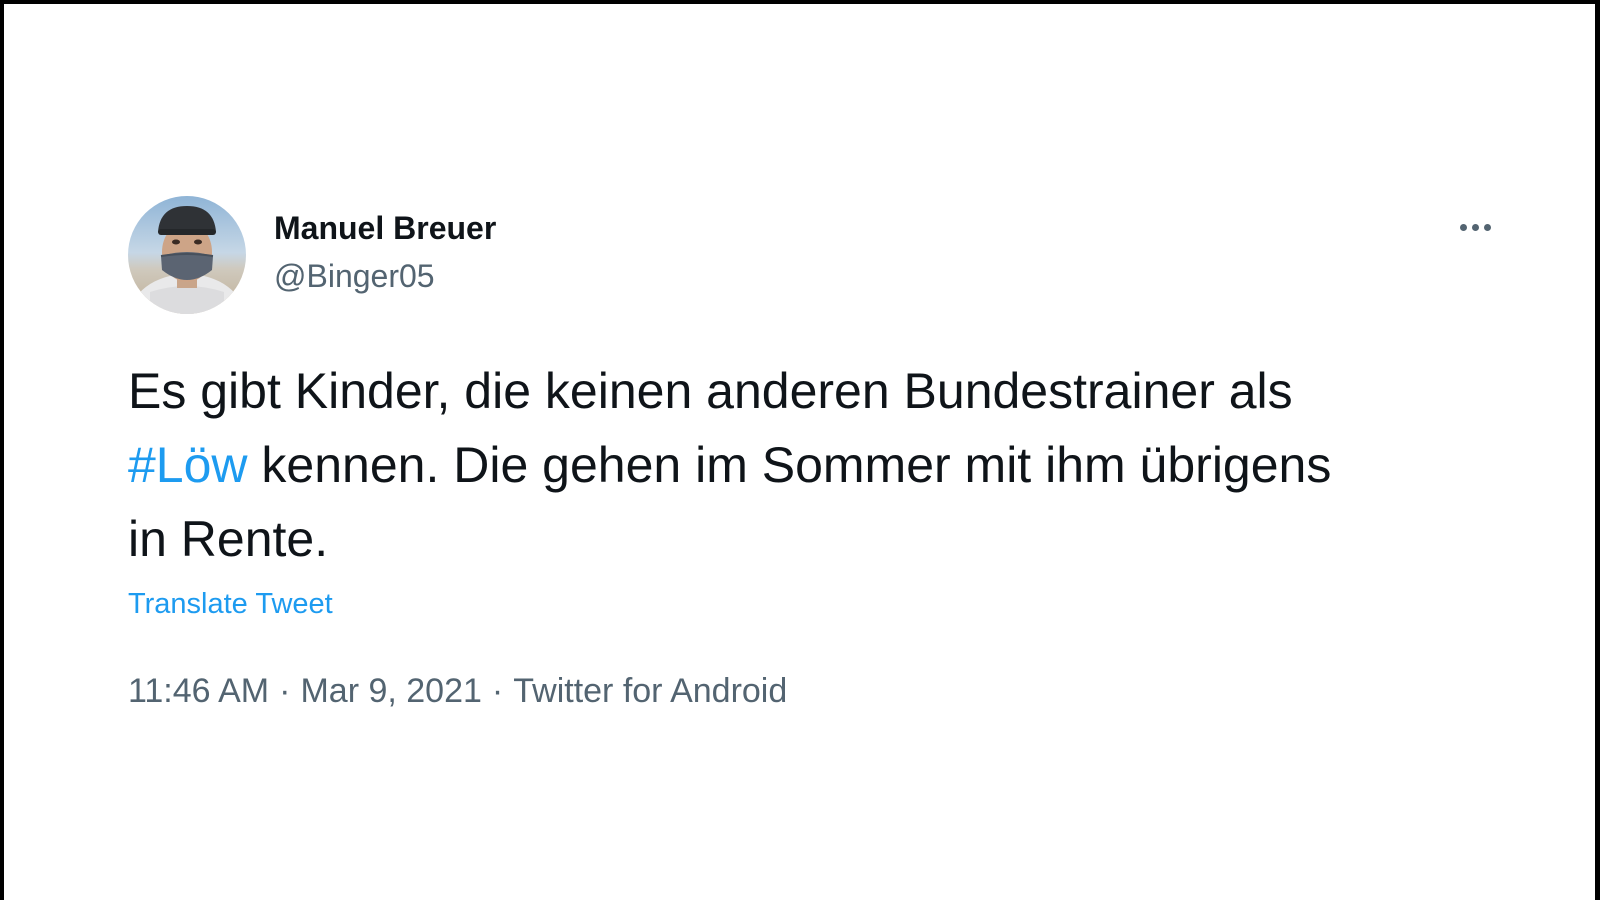 The height and width of the screenshot is (900, 1600). Describe the element at coordinates (390, 691) in the screenshot. I see `tweet-date: Mar 9, 2021` at that location.